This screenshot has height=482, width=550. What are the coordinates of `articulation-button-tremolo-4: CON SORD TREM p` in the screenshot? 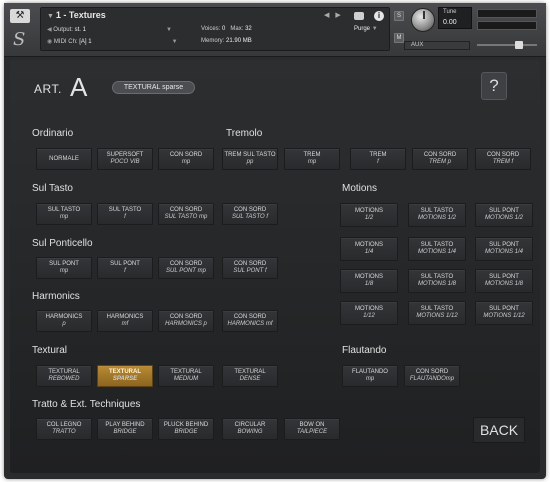 It's located at (440, 159).